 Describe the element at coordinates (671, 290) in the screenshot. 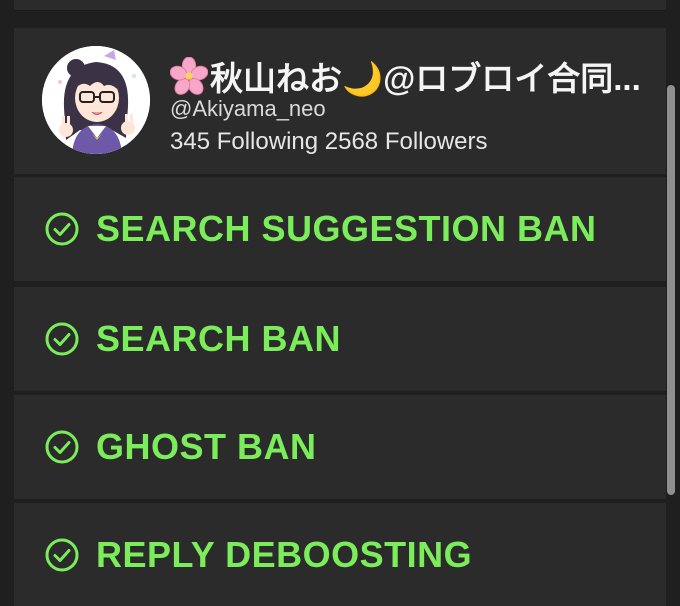

I see `scrollbar` at that location.